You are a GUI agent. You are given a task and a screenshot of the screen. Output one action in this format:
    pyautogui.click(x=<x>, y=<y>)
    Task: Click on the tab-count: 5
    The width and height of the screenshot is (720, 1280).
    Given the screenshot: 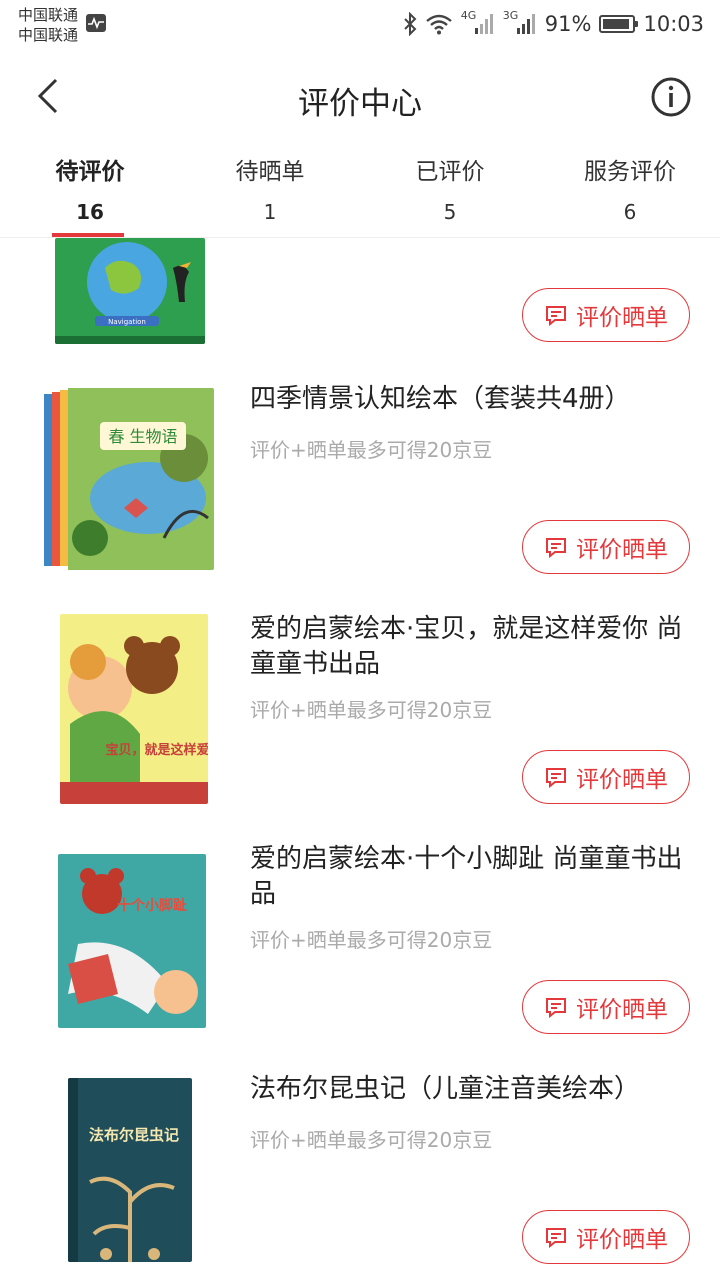 What is the action you would take?
    pyautogui.click(x=450, y=212)
    